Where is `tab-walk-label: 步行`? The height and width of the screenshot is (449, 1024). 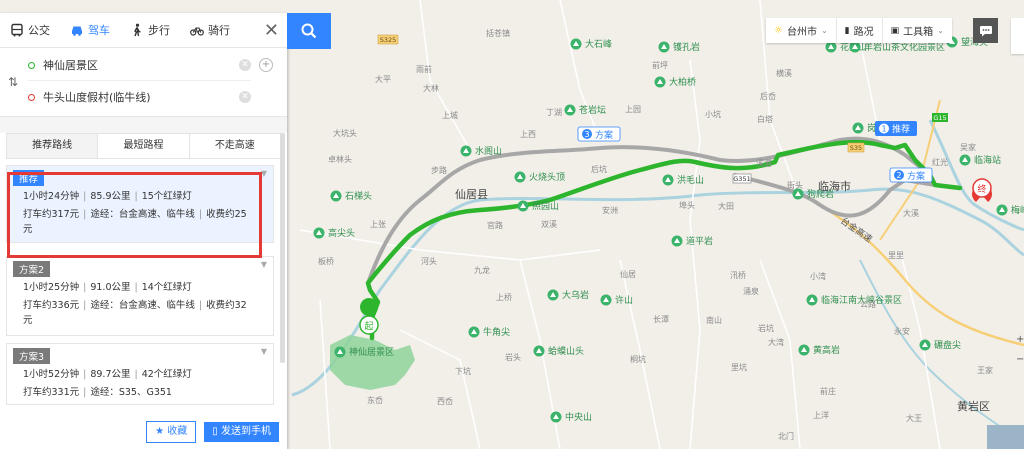 tab-walk-label: 步行 is located at coordinates (159, 30).